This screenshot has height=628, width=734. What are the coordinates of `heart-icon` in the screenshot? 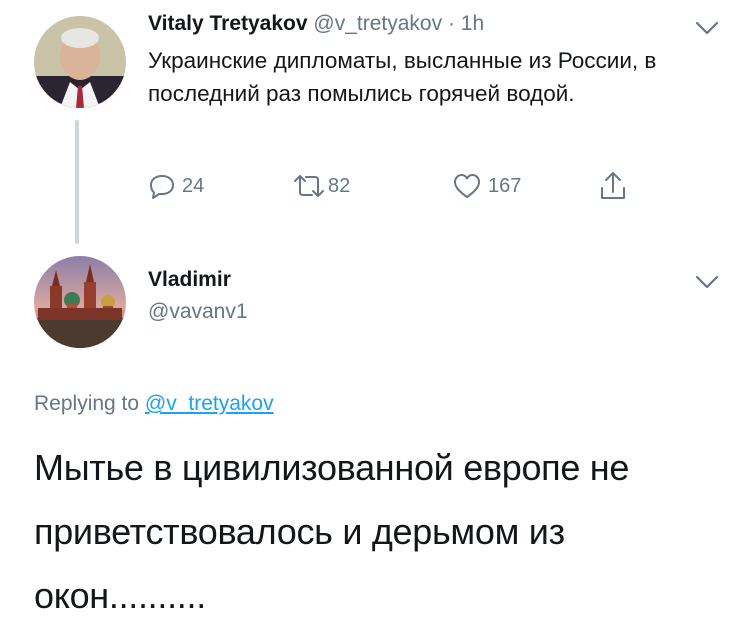 It's located at (467, 186).